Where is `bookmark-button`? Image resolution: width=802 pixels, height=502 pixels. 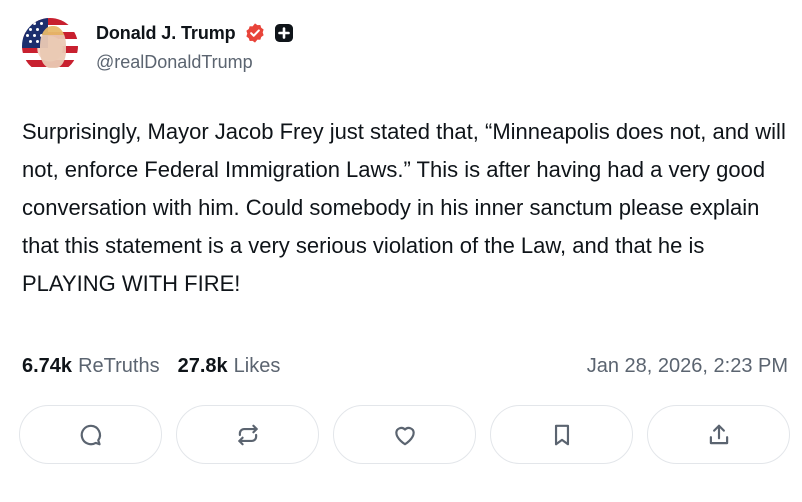
bookmark-button is located at coordinates (561, 434).